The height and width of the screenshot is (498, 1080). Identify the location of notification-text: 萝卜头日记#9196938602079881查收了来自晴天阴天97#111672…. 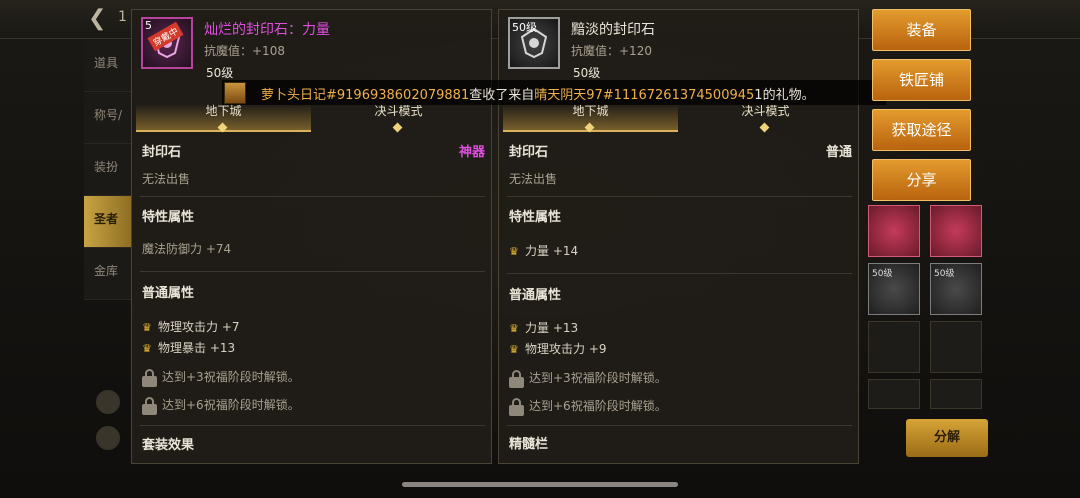
(538, 93).